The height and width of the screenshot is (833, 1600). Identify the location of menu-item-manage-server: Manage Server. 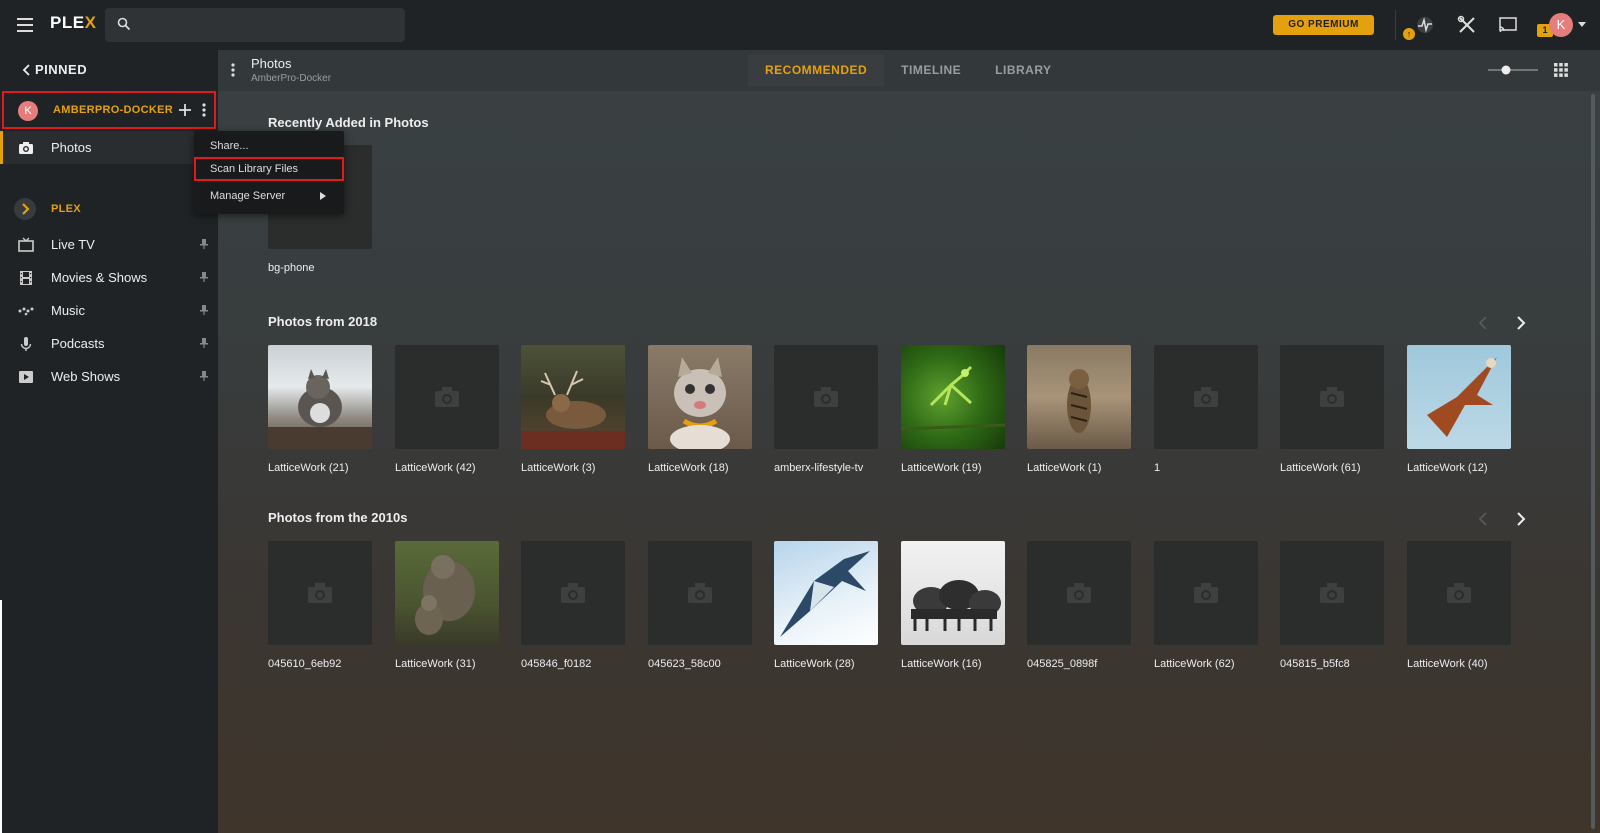
(269, 196).